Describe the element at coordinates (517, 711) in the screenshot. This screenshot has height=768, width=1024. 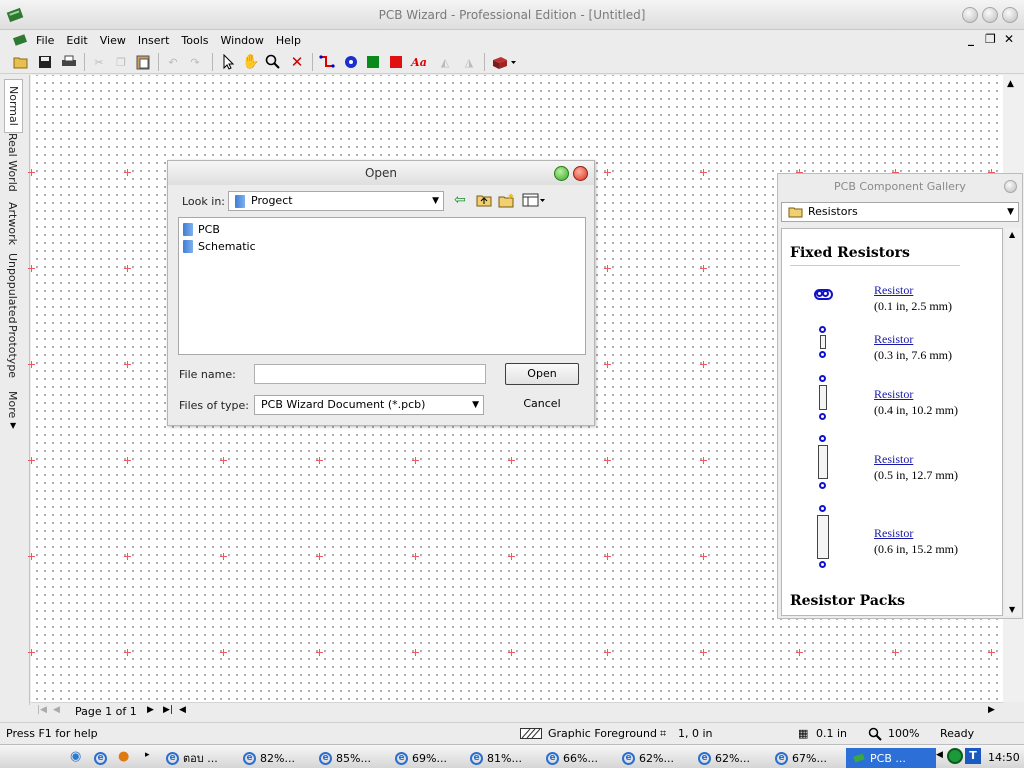
I see `horizontal-scrollbar: |◀ ◀ Page 1 of 1 ▶ ▶| ◀ ▶` at that location.